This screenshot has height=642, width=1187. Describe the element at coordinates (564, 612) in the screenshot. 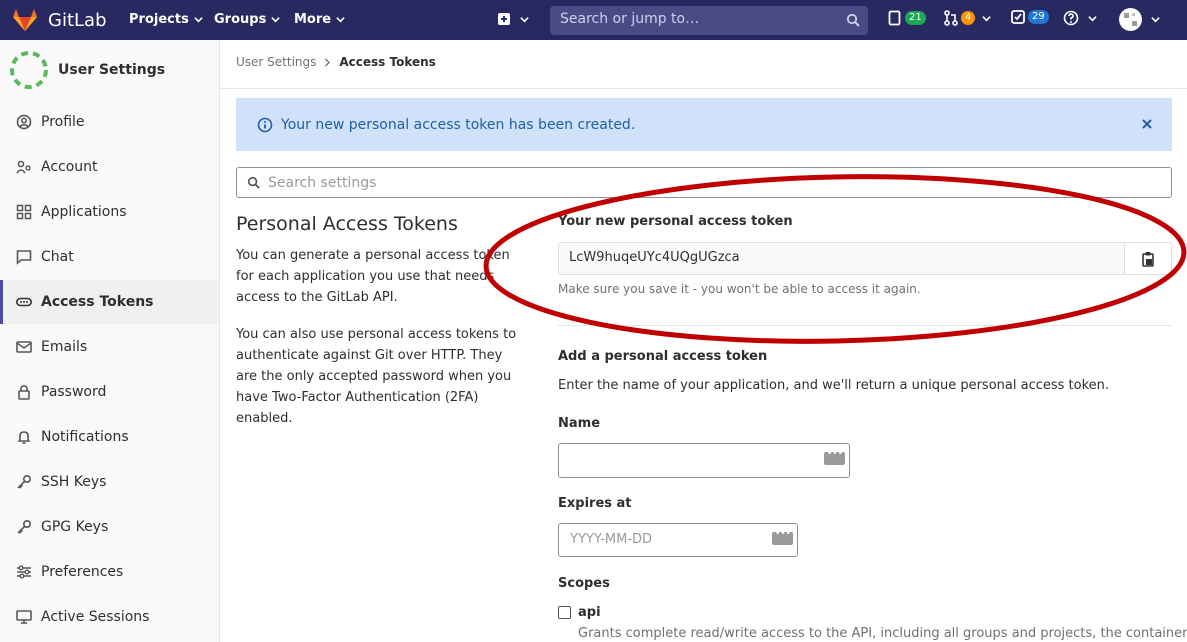

I see `scope-api-checkbox` at that location.